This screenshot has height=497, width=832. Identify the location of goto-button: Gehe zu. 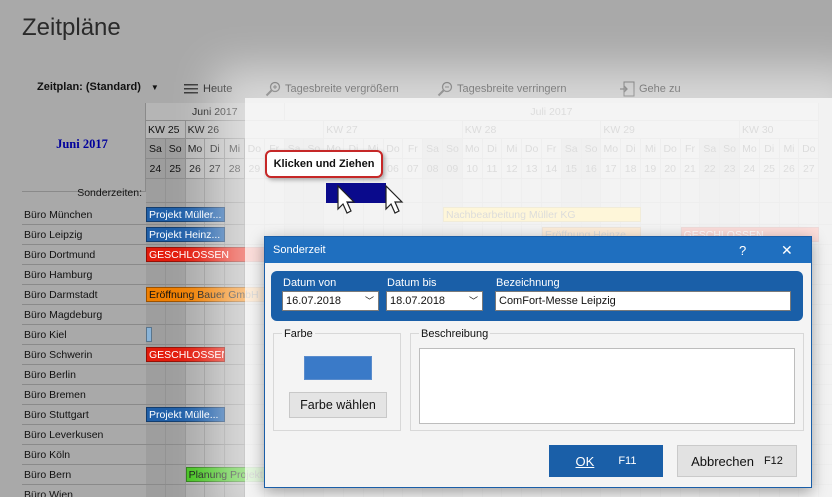
(650, 89).